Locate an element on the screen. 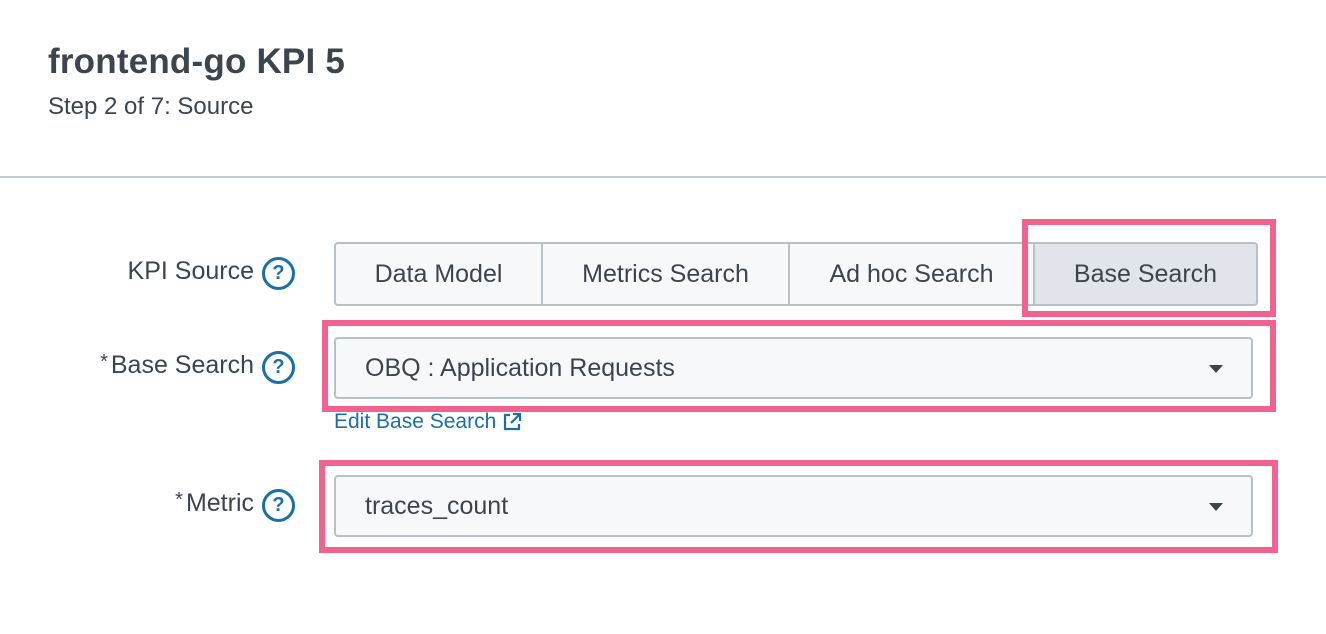 The width and height of the screenshot is (1326, 634). metric-label-text: Metric is located at coordinates (219, 503).